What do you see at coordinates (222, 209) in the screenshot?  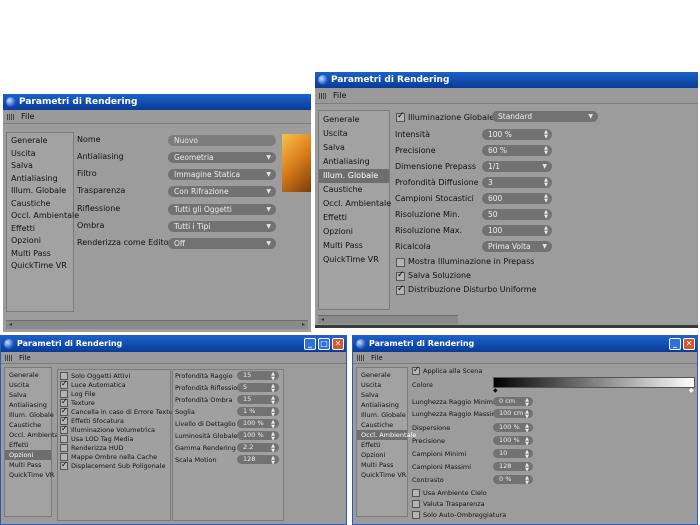 I see `reflection-dropdown: Tutti gli Oggetti ▼` at bounding box center [222, 209].